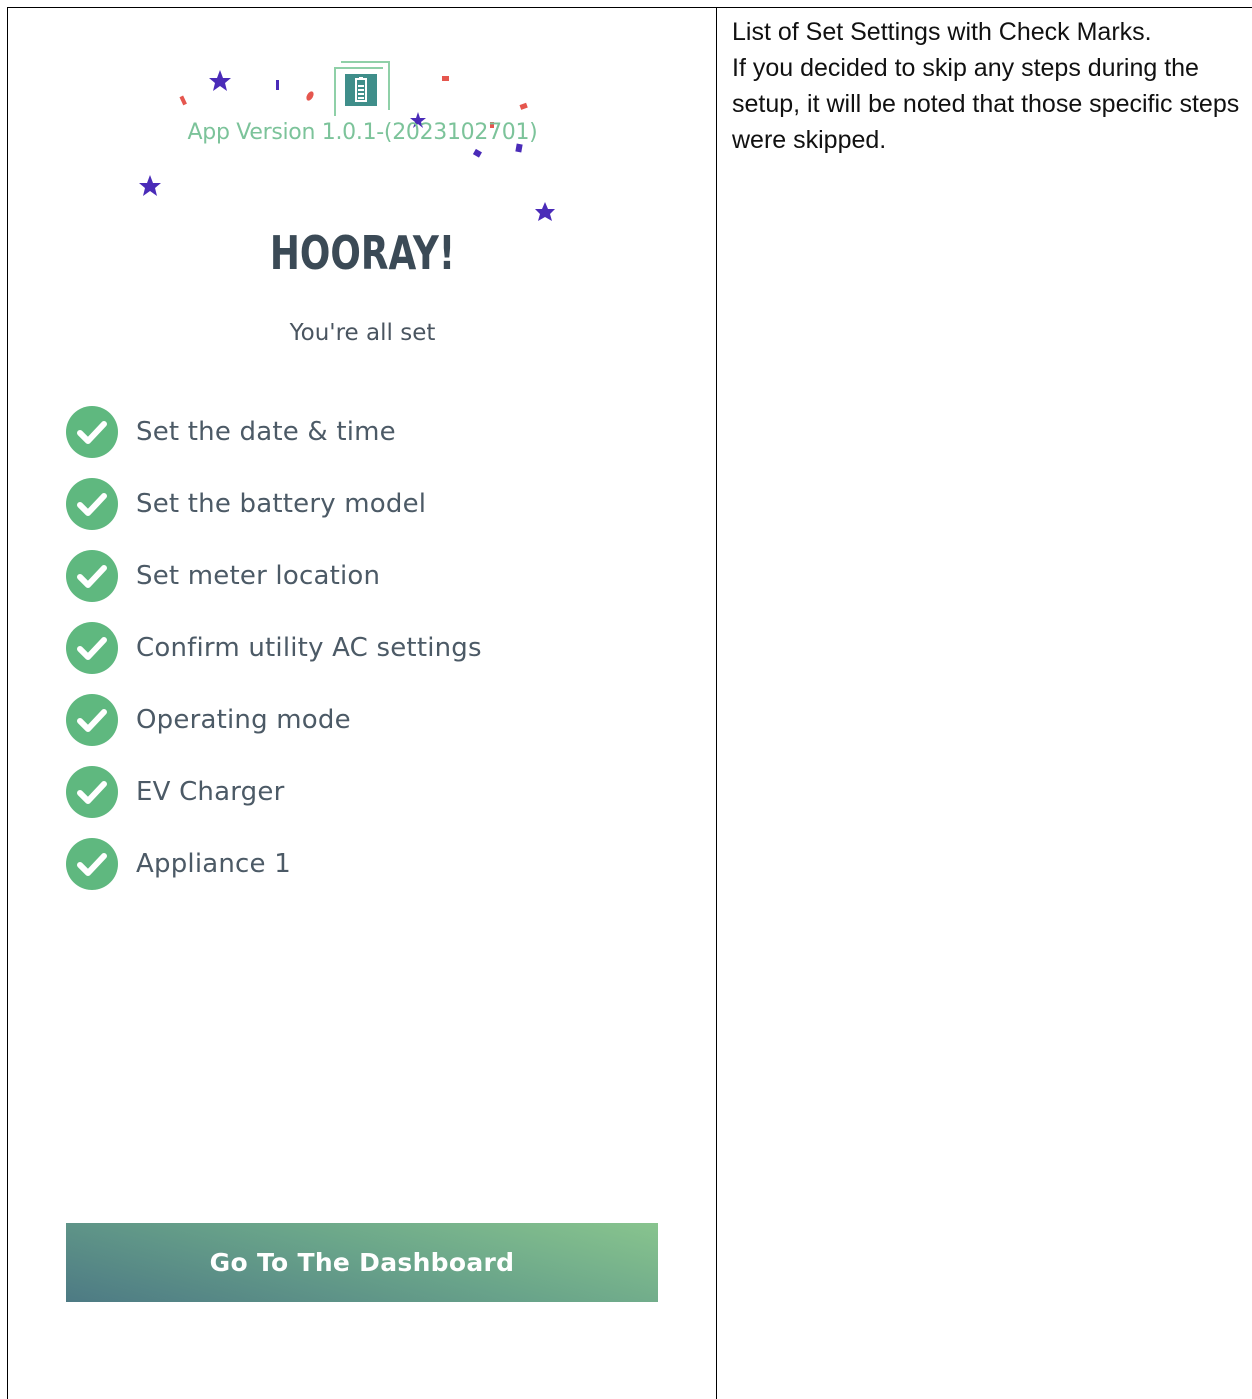 This screenshot has width=1252, height=1399. I want to click on list-item: EV Charger, so click(274, 792).